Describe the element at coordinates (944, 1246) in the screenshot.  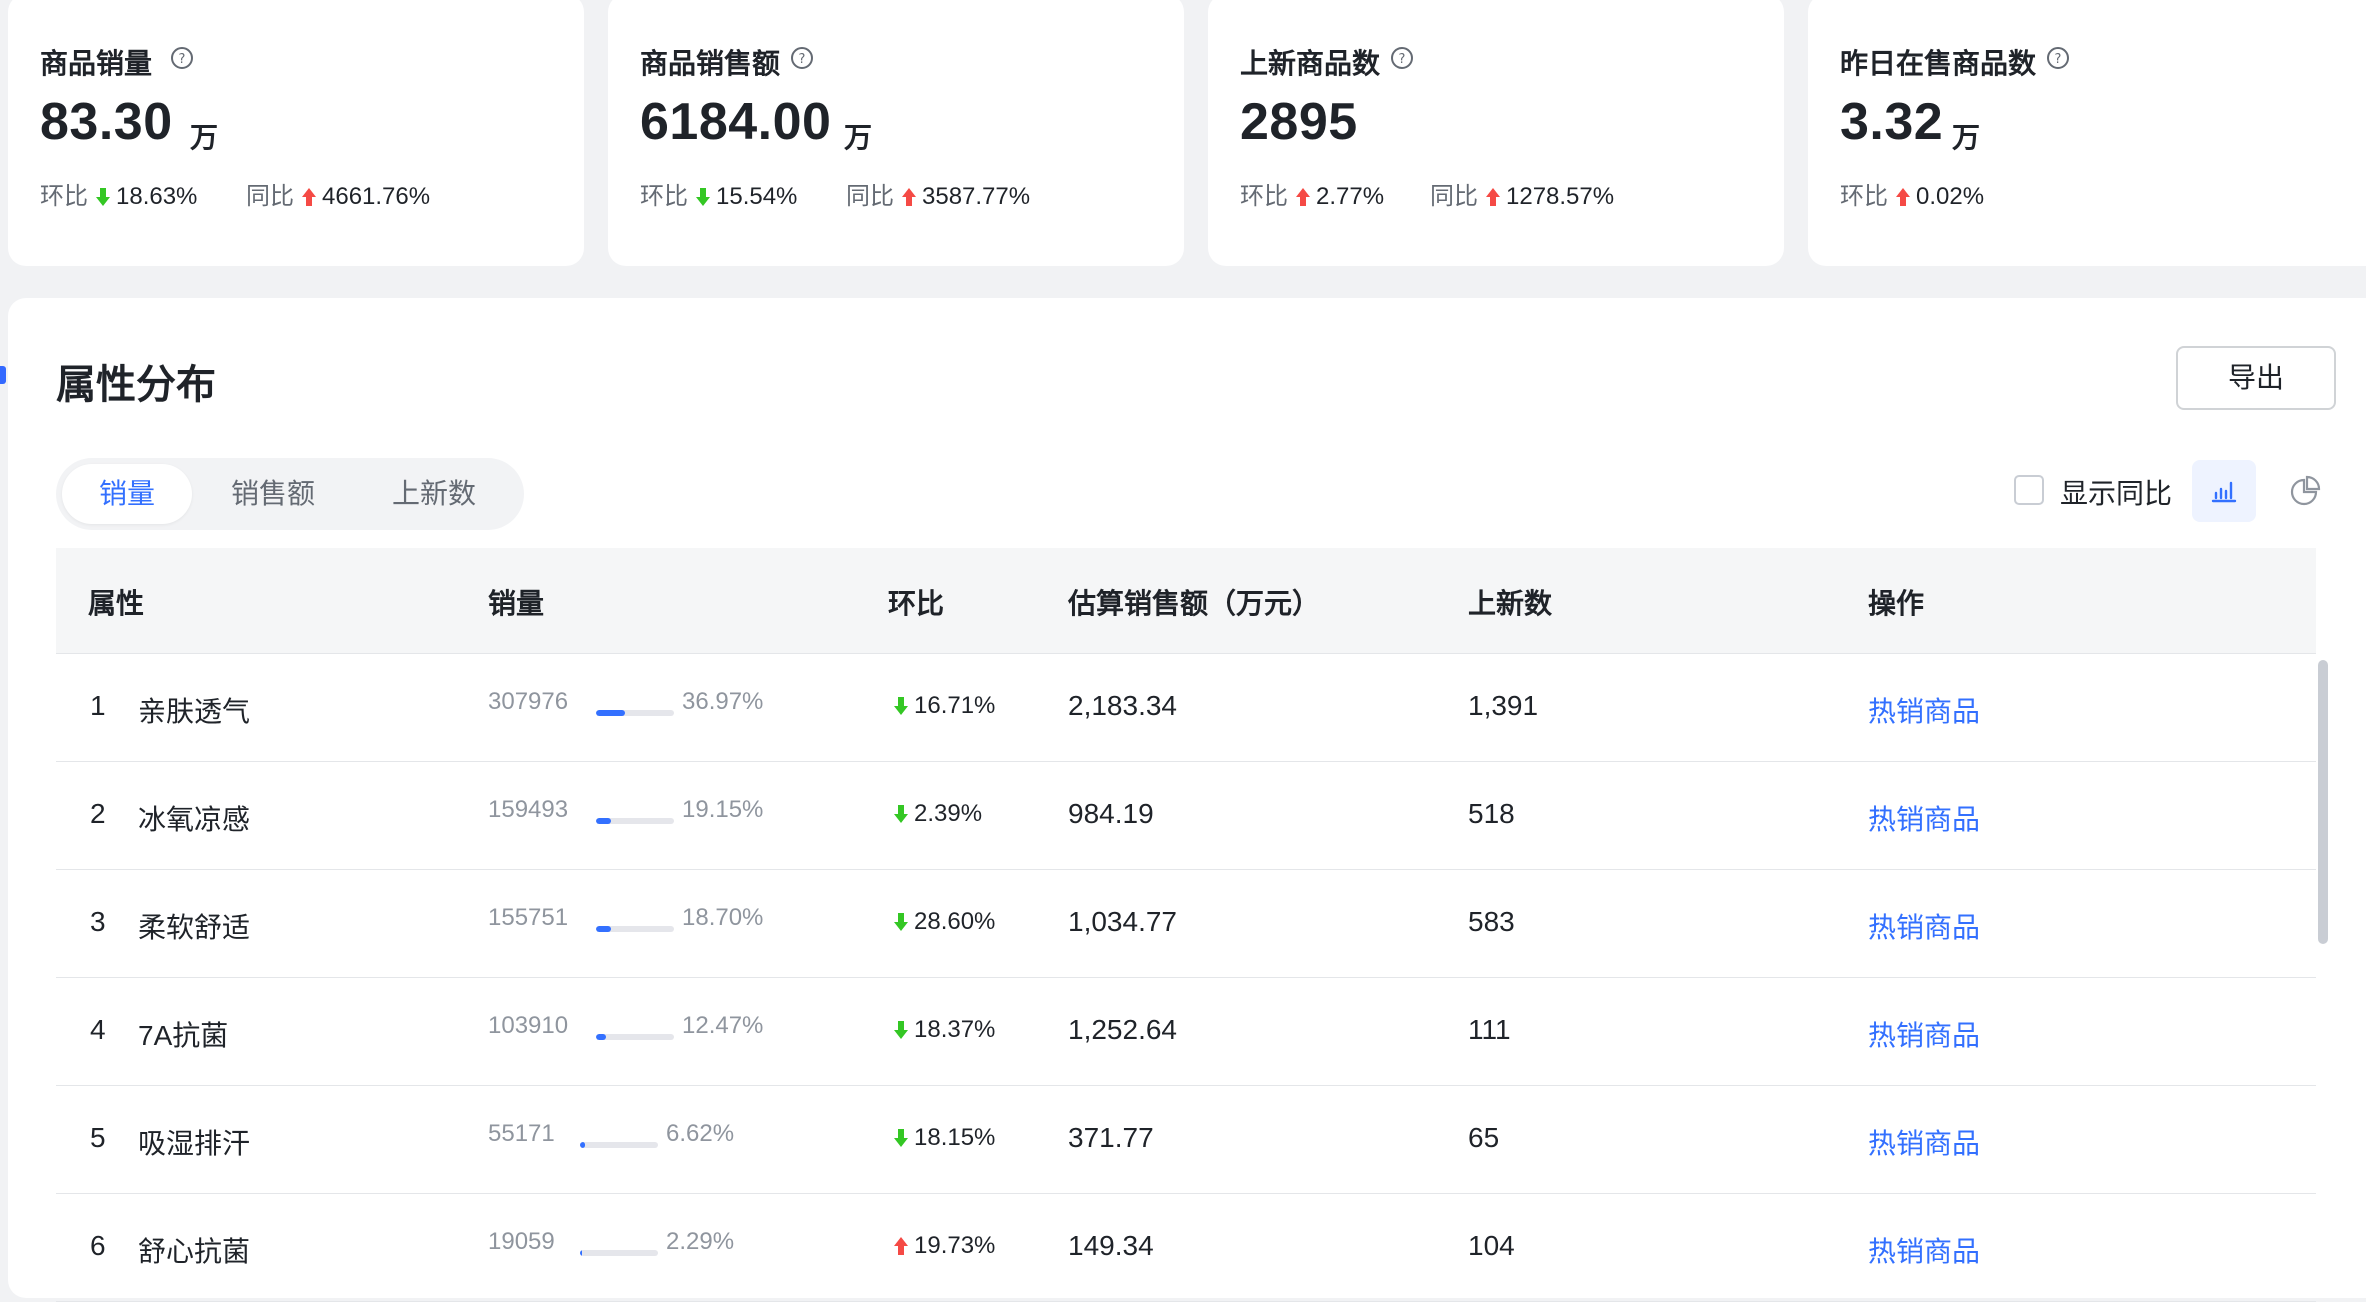
I see `mom-cell: 19.73%` at that location.